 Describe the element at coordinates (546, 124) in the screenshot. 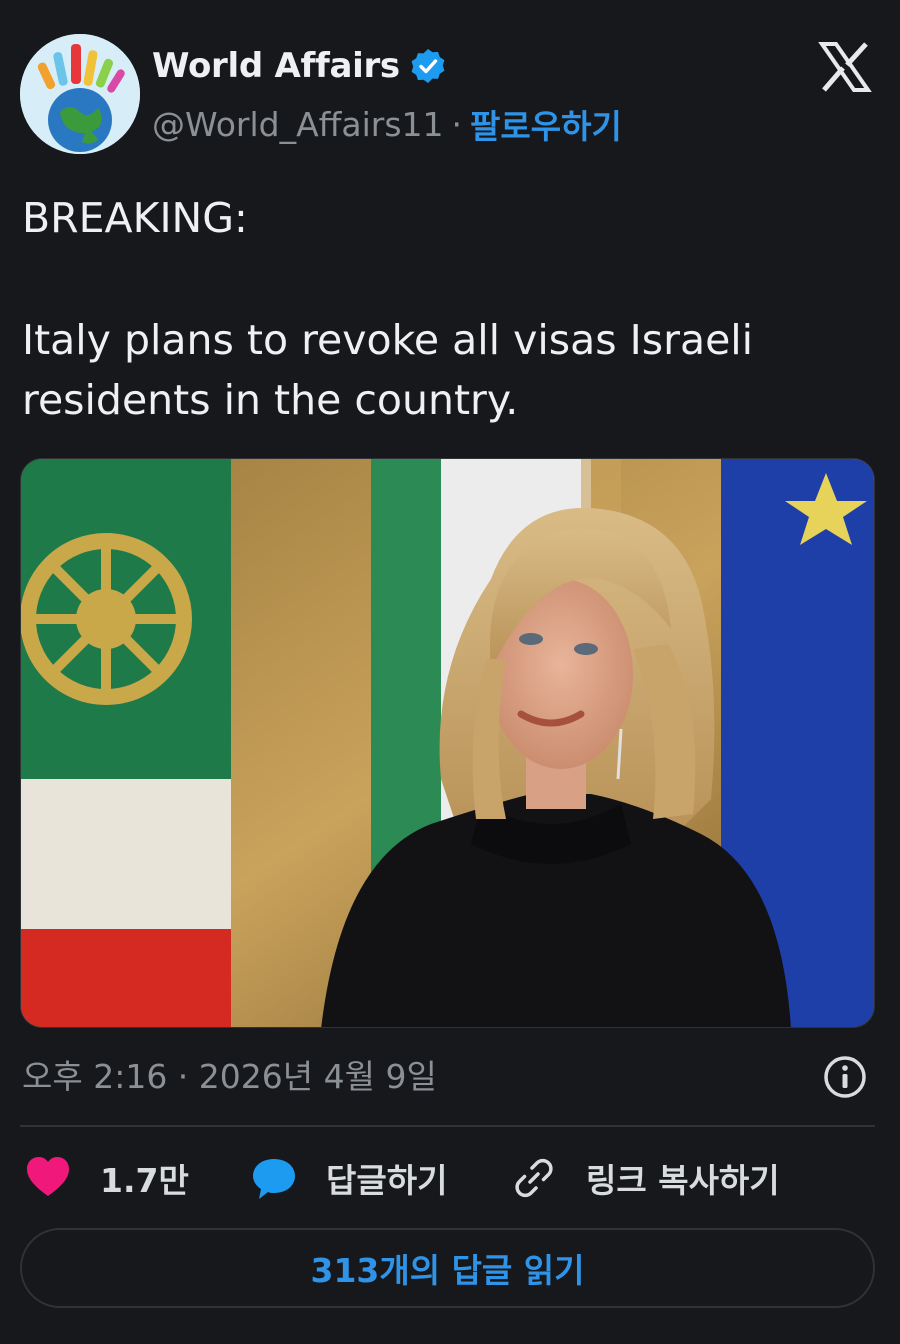

I see `follow-button: 팔로우하기` at that location.